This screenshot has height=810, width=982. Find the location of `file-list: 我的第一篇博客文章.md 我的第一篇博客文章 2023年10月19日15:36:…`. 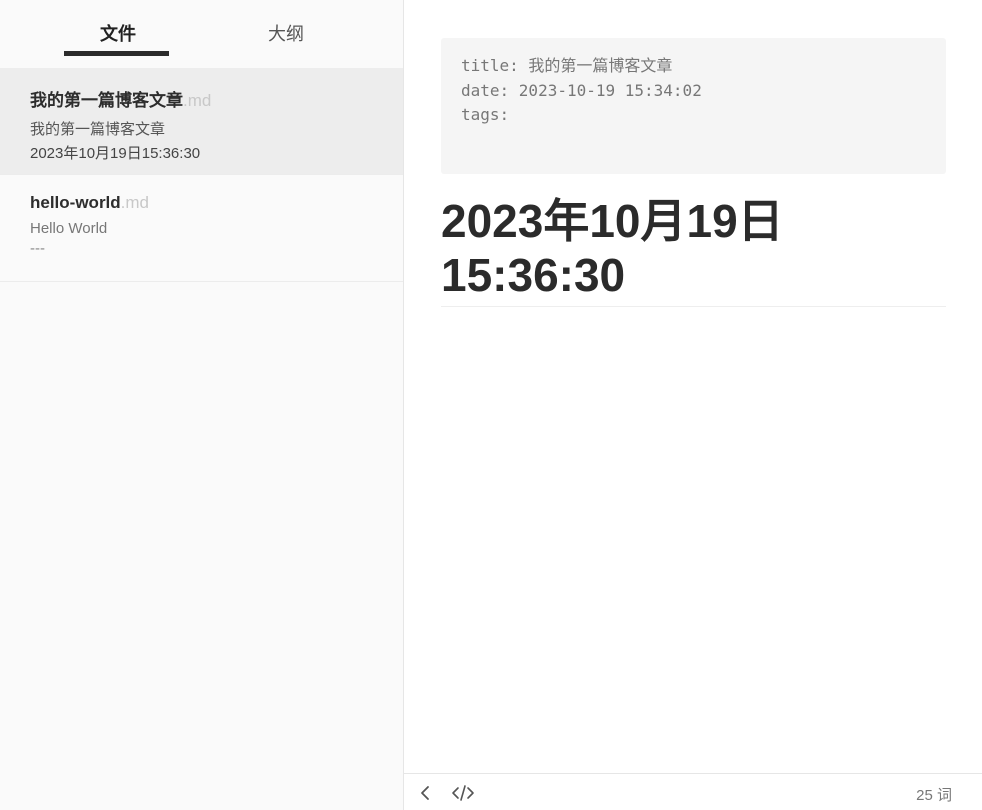

file-list: 我的第一篇博客文章.md 我的第一篇博客文章 2023年10月19日15:36:… is located at coordinates (201, 175).